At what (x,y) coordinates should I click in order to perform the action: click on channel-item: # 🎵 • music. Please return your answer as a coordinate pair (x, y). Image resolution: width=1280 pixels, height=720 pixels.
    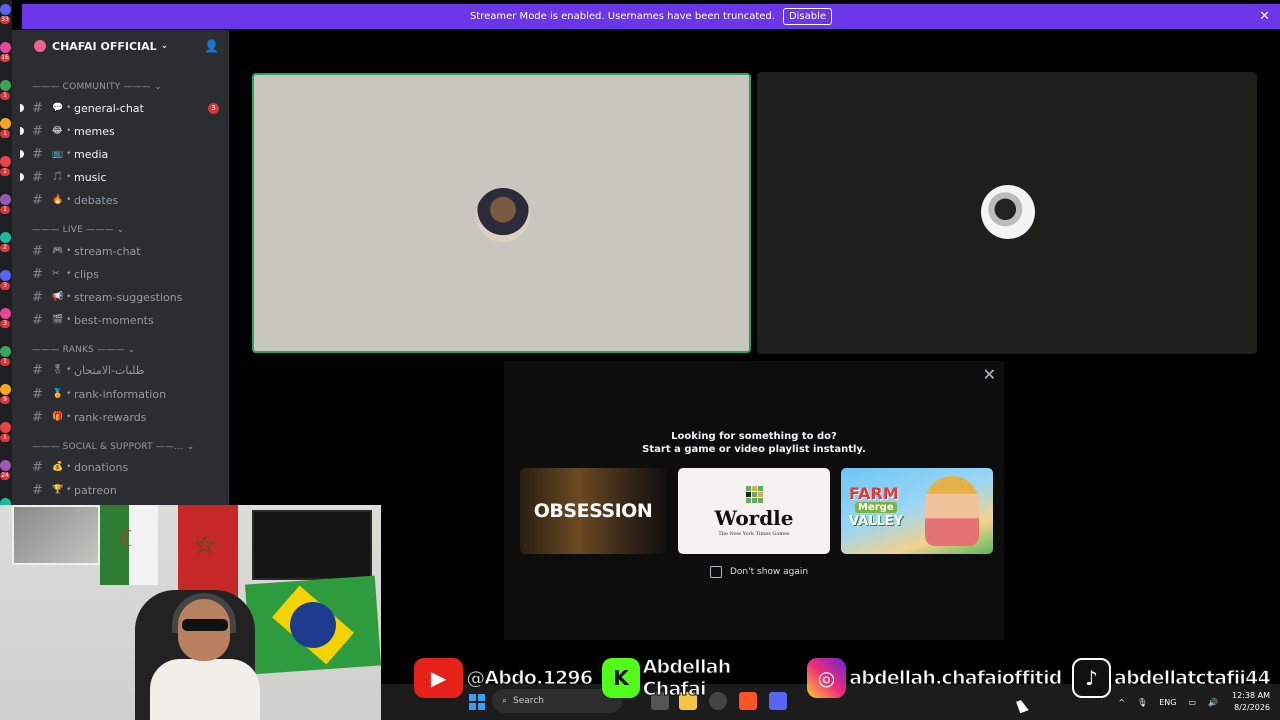
    Looking at the image, I should click on (121, 177).